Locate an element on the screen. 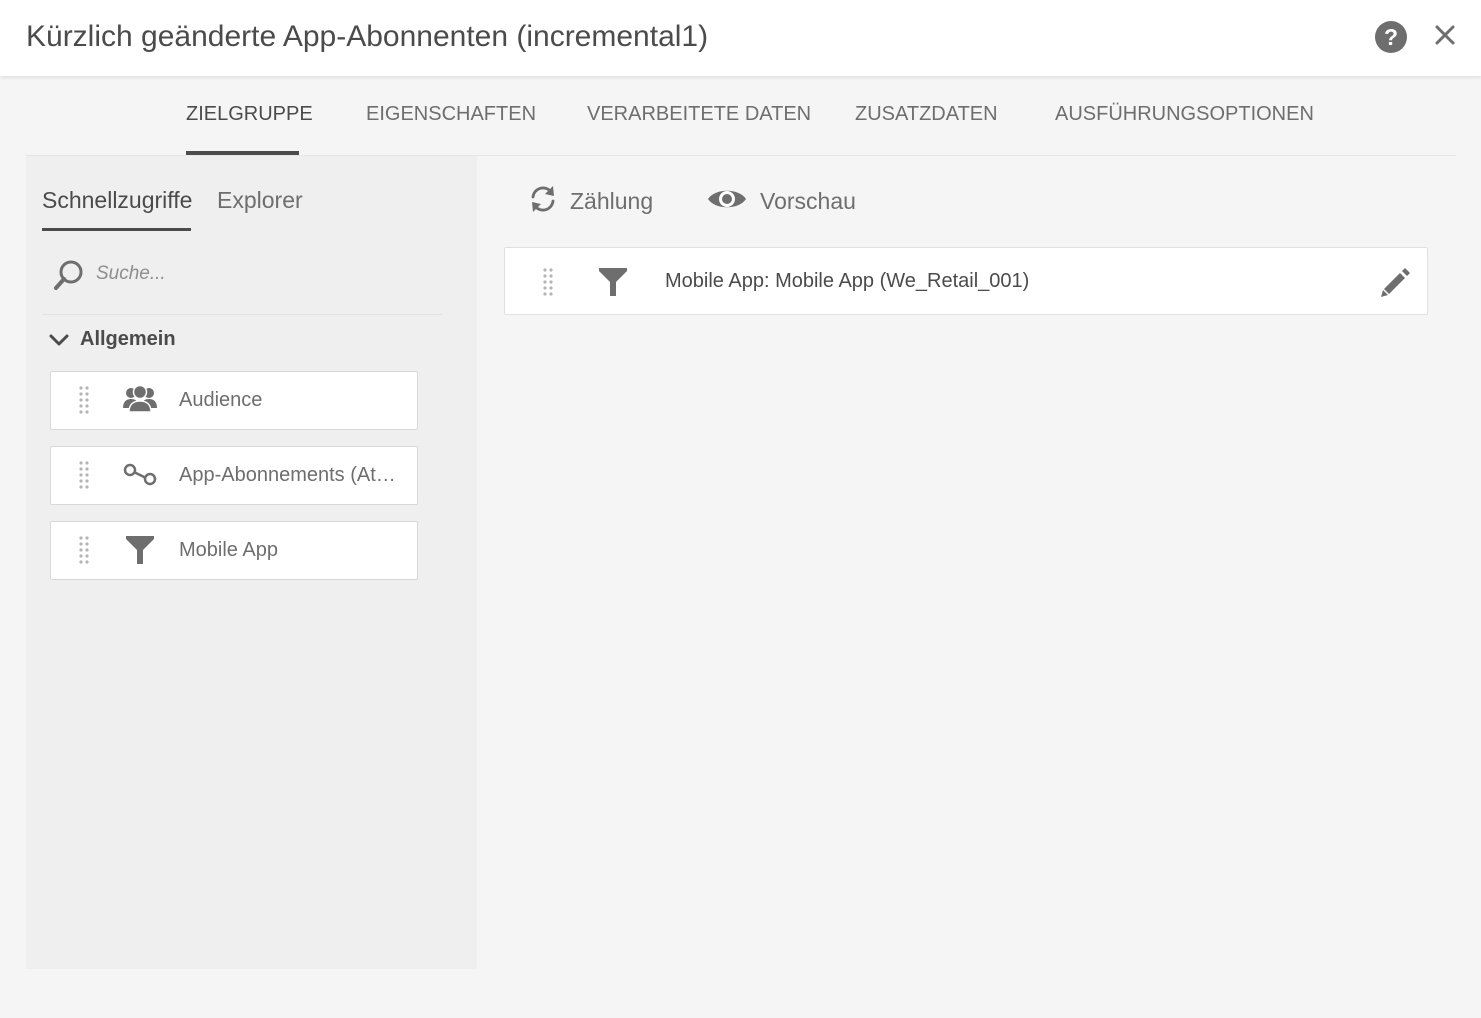  preview-button: Vorschau is located at coordinates (786, 202).